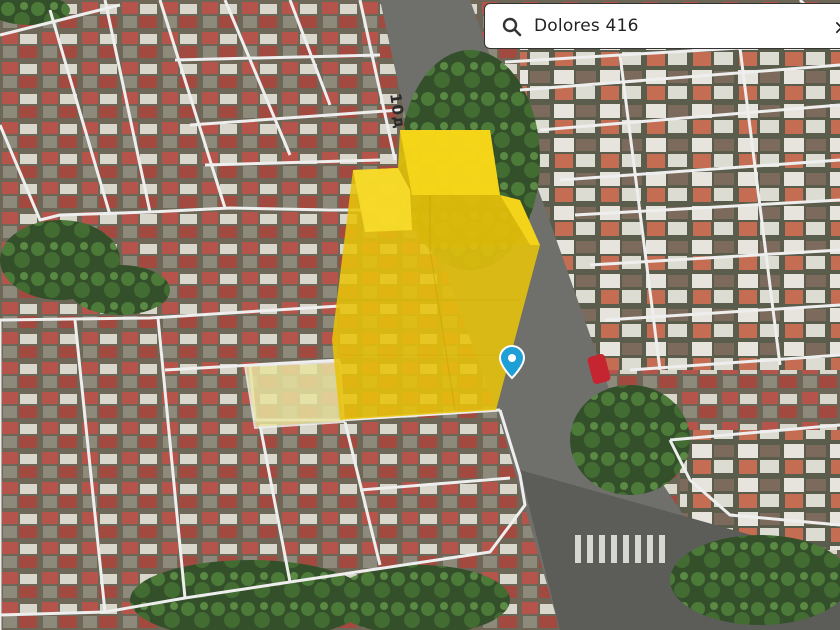  I want to click on search-input: Dolores 416, so click(586, 26).